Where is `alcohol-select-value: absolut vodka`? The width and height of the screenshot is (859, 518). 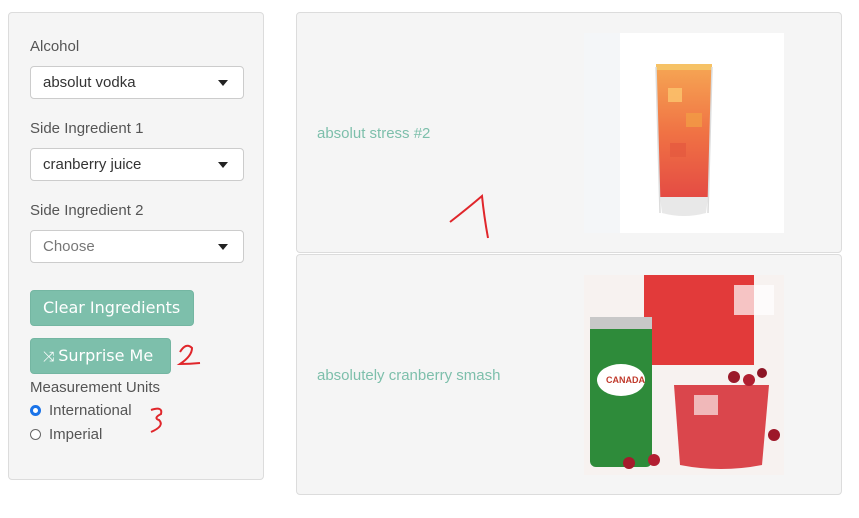 alcohol-select-value: absolut vodka is located at coordinates (89, 82).